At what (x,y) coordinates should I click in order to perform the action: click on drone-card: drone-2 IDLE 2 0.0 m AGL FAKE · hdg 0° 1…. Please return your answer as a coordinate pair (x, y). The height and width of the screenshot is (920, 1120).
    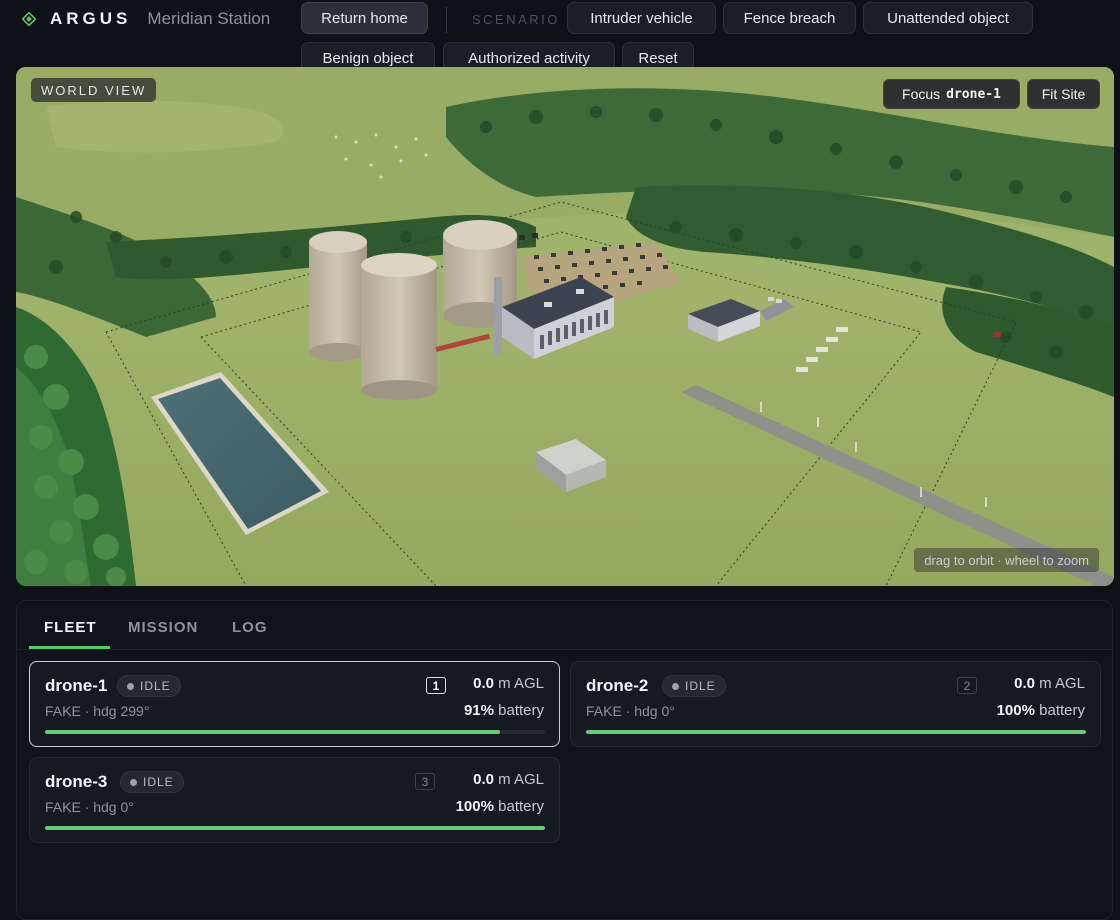
    Looking at the image, I should click on (835, 704).